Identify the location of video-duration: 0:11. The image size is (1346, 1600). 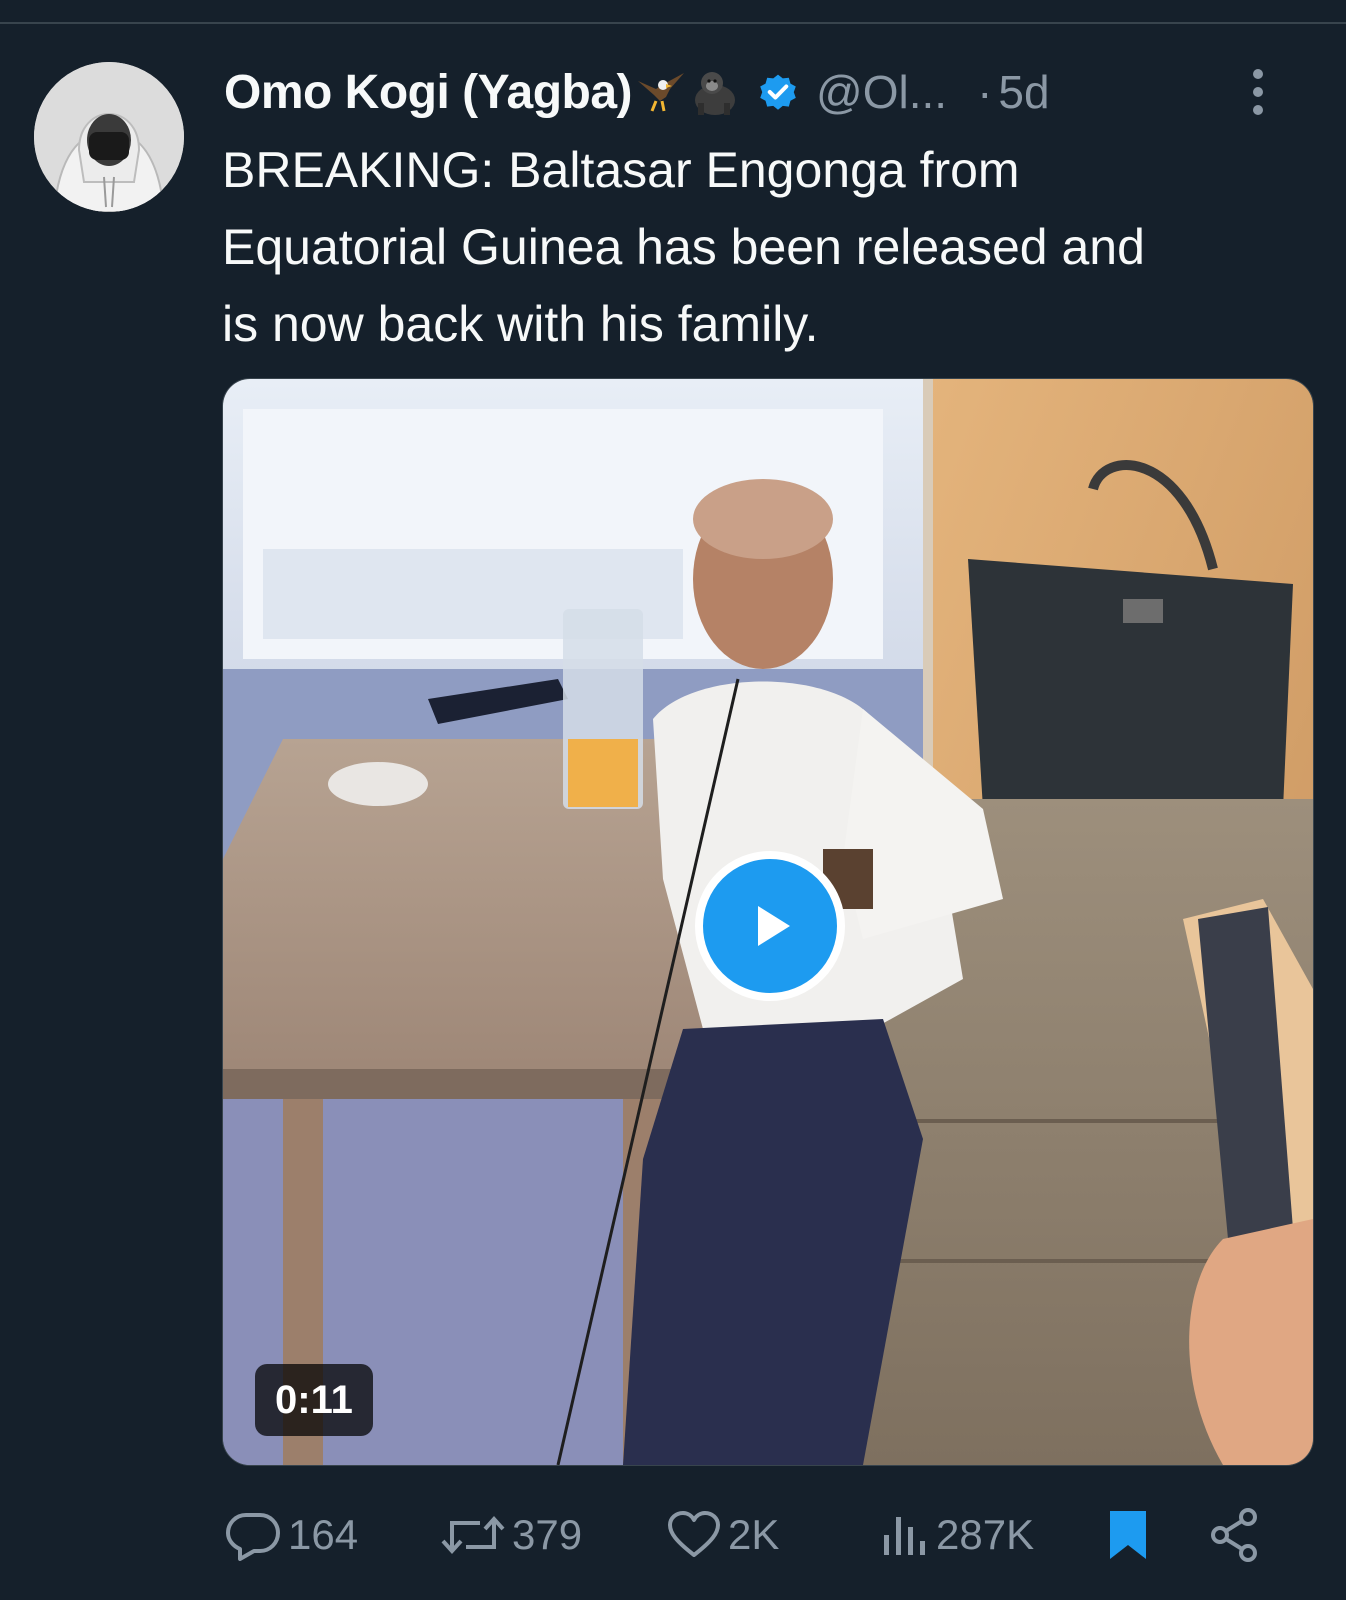
(314, 1400).